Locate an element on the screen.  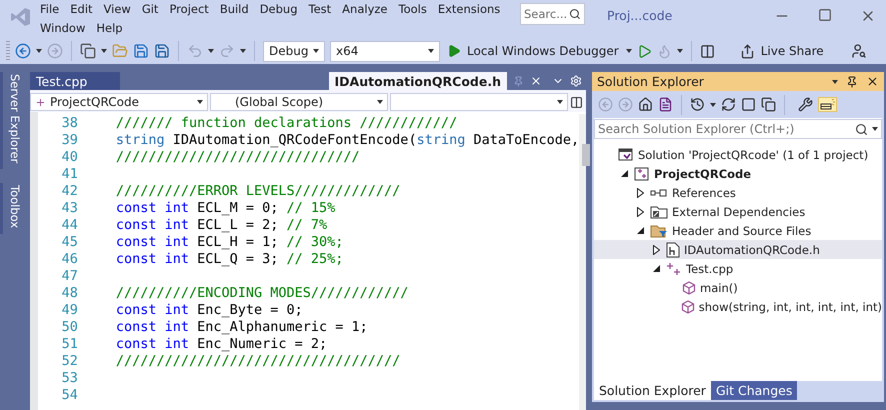
panel-tab: Git Changes is located at coordinates (754, 390).